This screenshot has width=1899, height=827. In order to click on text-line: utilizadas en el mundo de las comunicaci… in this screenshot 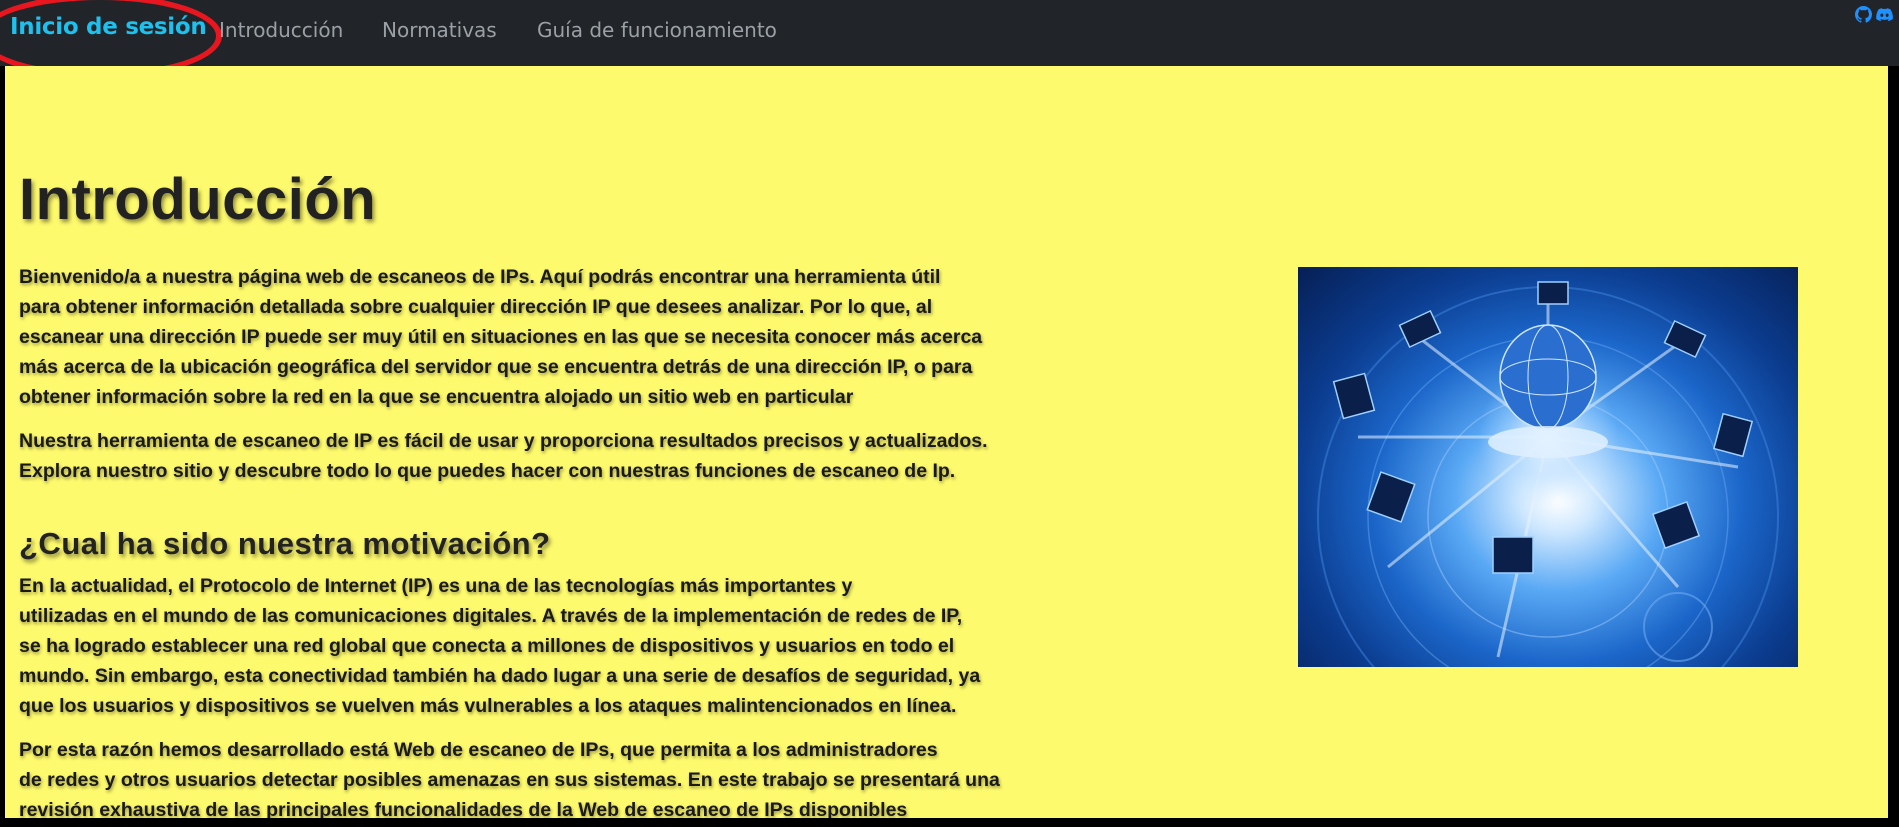, I will do `click(491, 616)`.